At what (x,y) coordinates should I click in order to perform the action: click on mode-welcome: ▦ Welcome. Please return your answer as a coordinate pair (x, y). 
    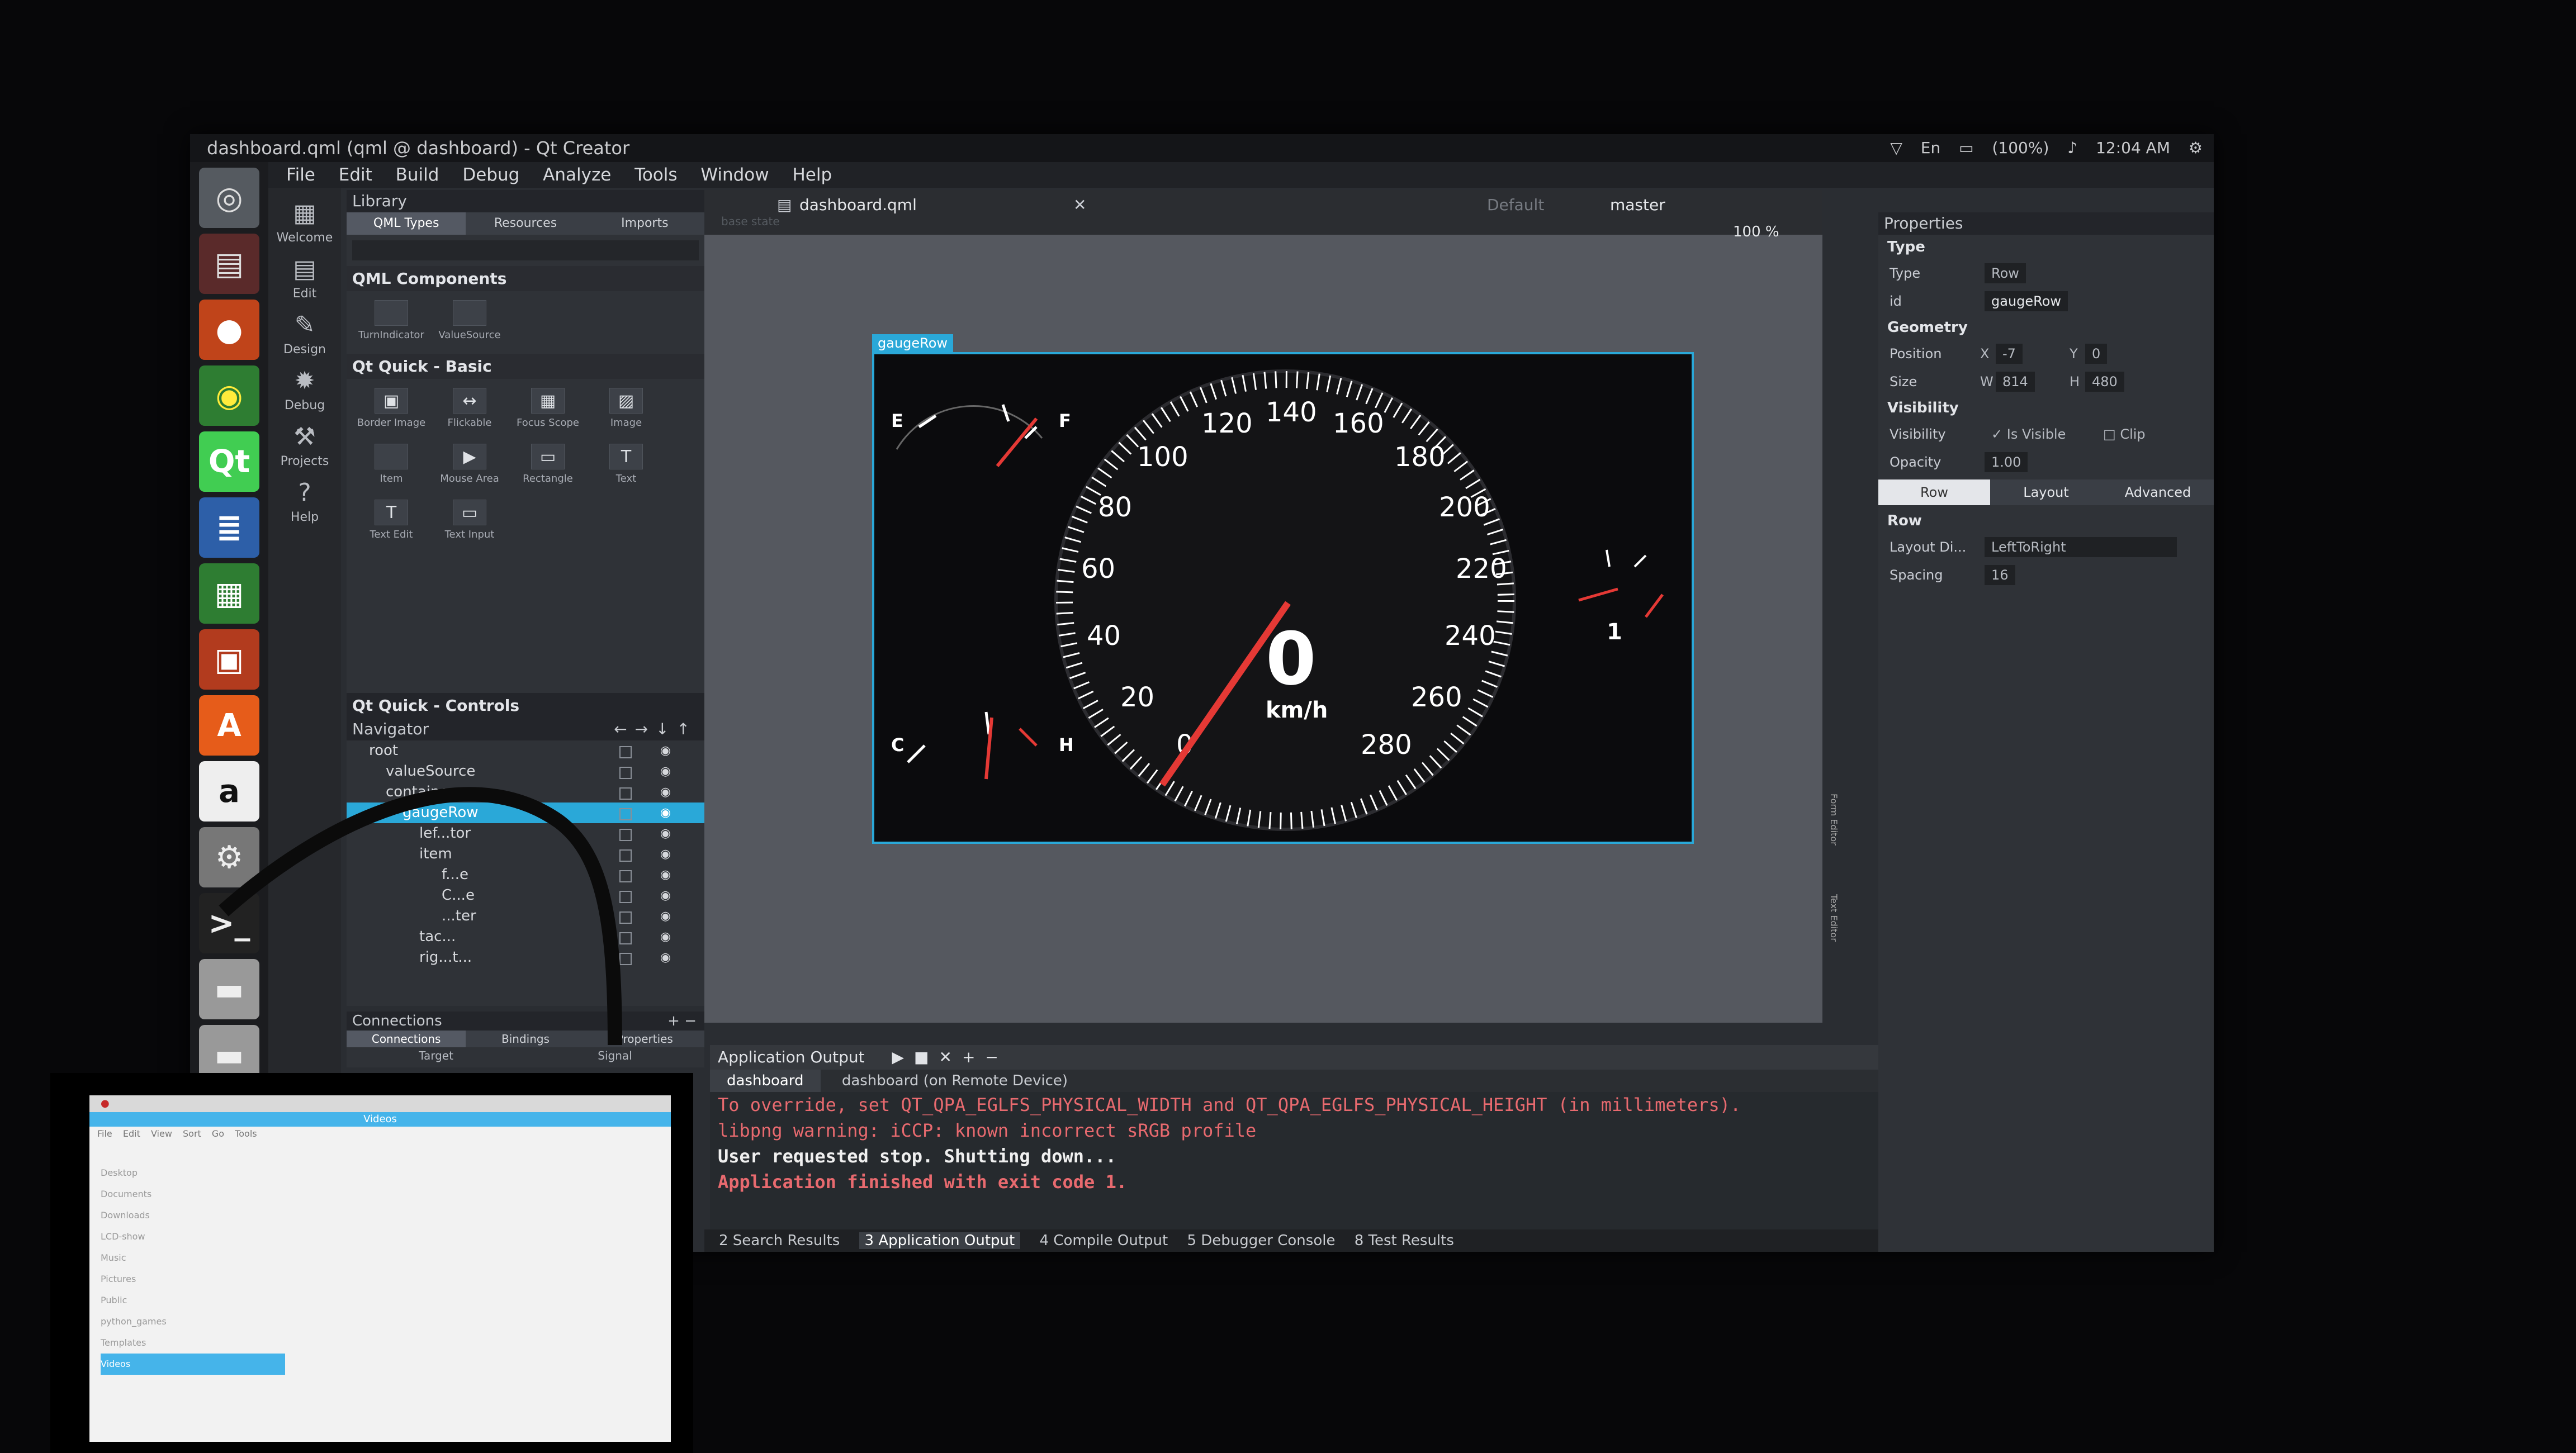
    Looking at the image, I should click on (304, 222).